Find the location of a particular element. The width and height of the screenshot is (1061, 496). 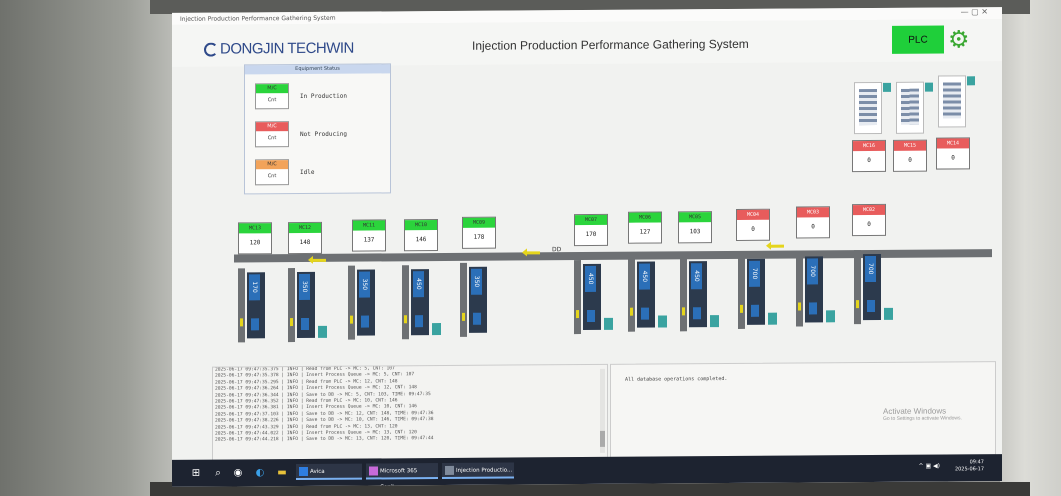

machine-name: MC02 is located at coordinates (869, 210).